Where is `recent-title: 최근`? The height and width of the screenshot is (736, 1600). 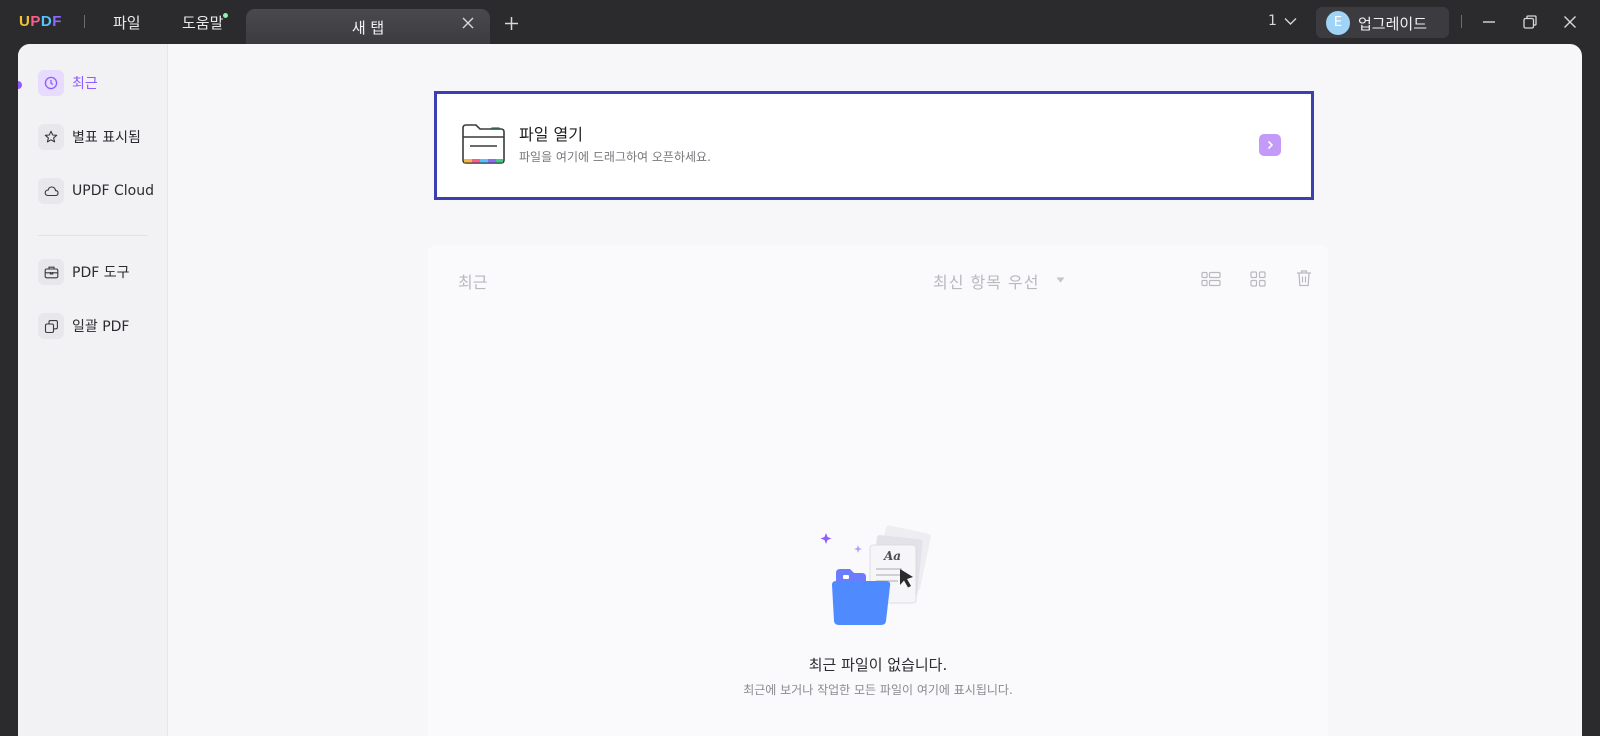
recent-title: 최근 is located at coordinates (473, 282).